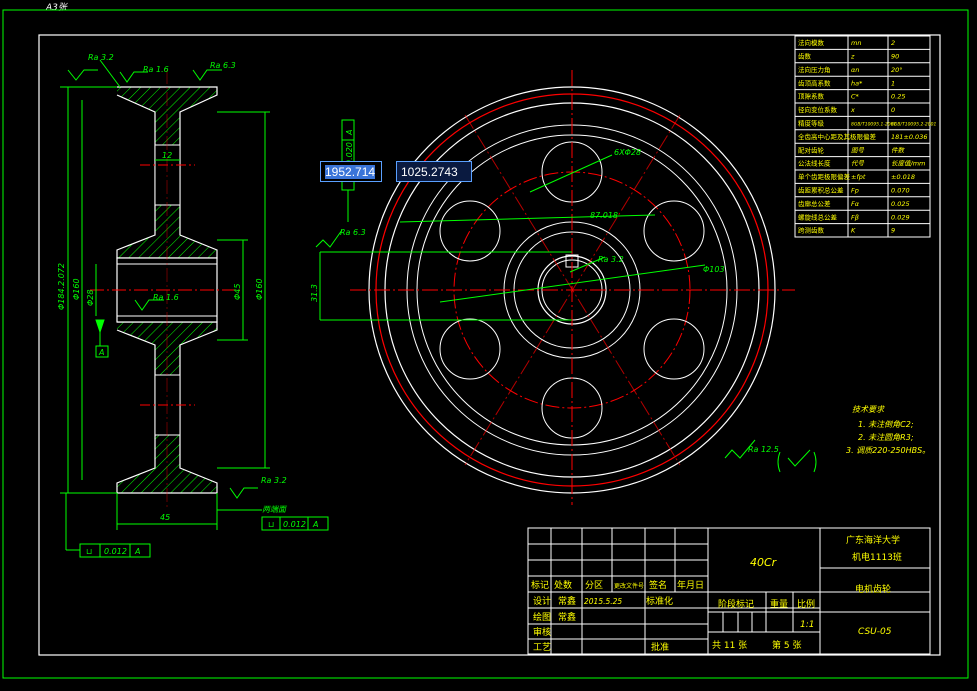 This screenshot has height=691, width=977. Describe the element at coordinates (89, 551) in the screenshot. I see `runout-sym: ⊔` at that location.